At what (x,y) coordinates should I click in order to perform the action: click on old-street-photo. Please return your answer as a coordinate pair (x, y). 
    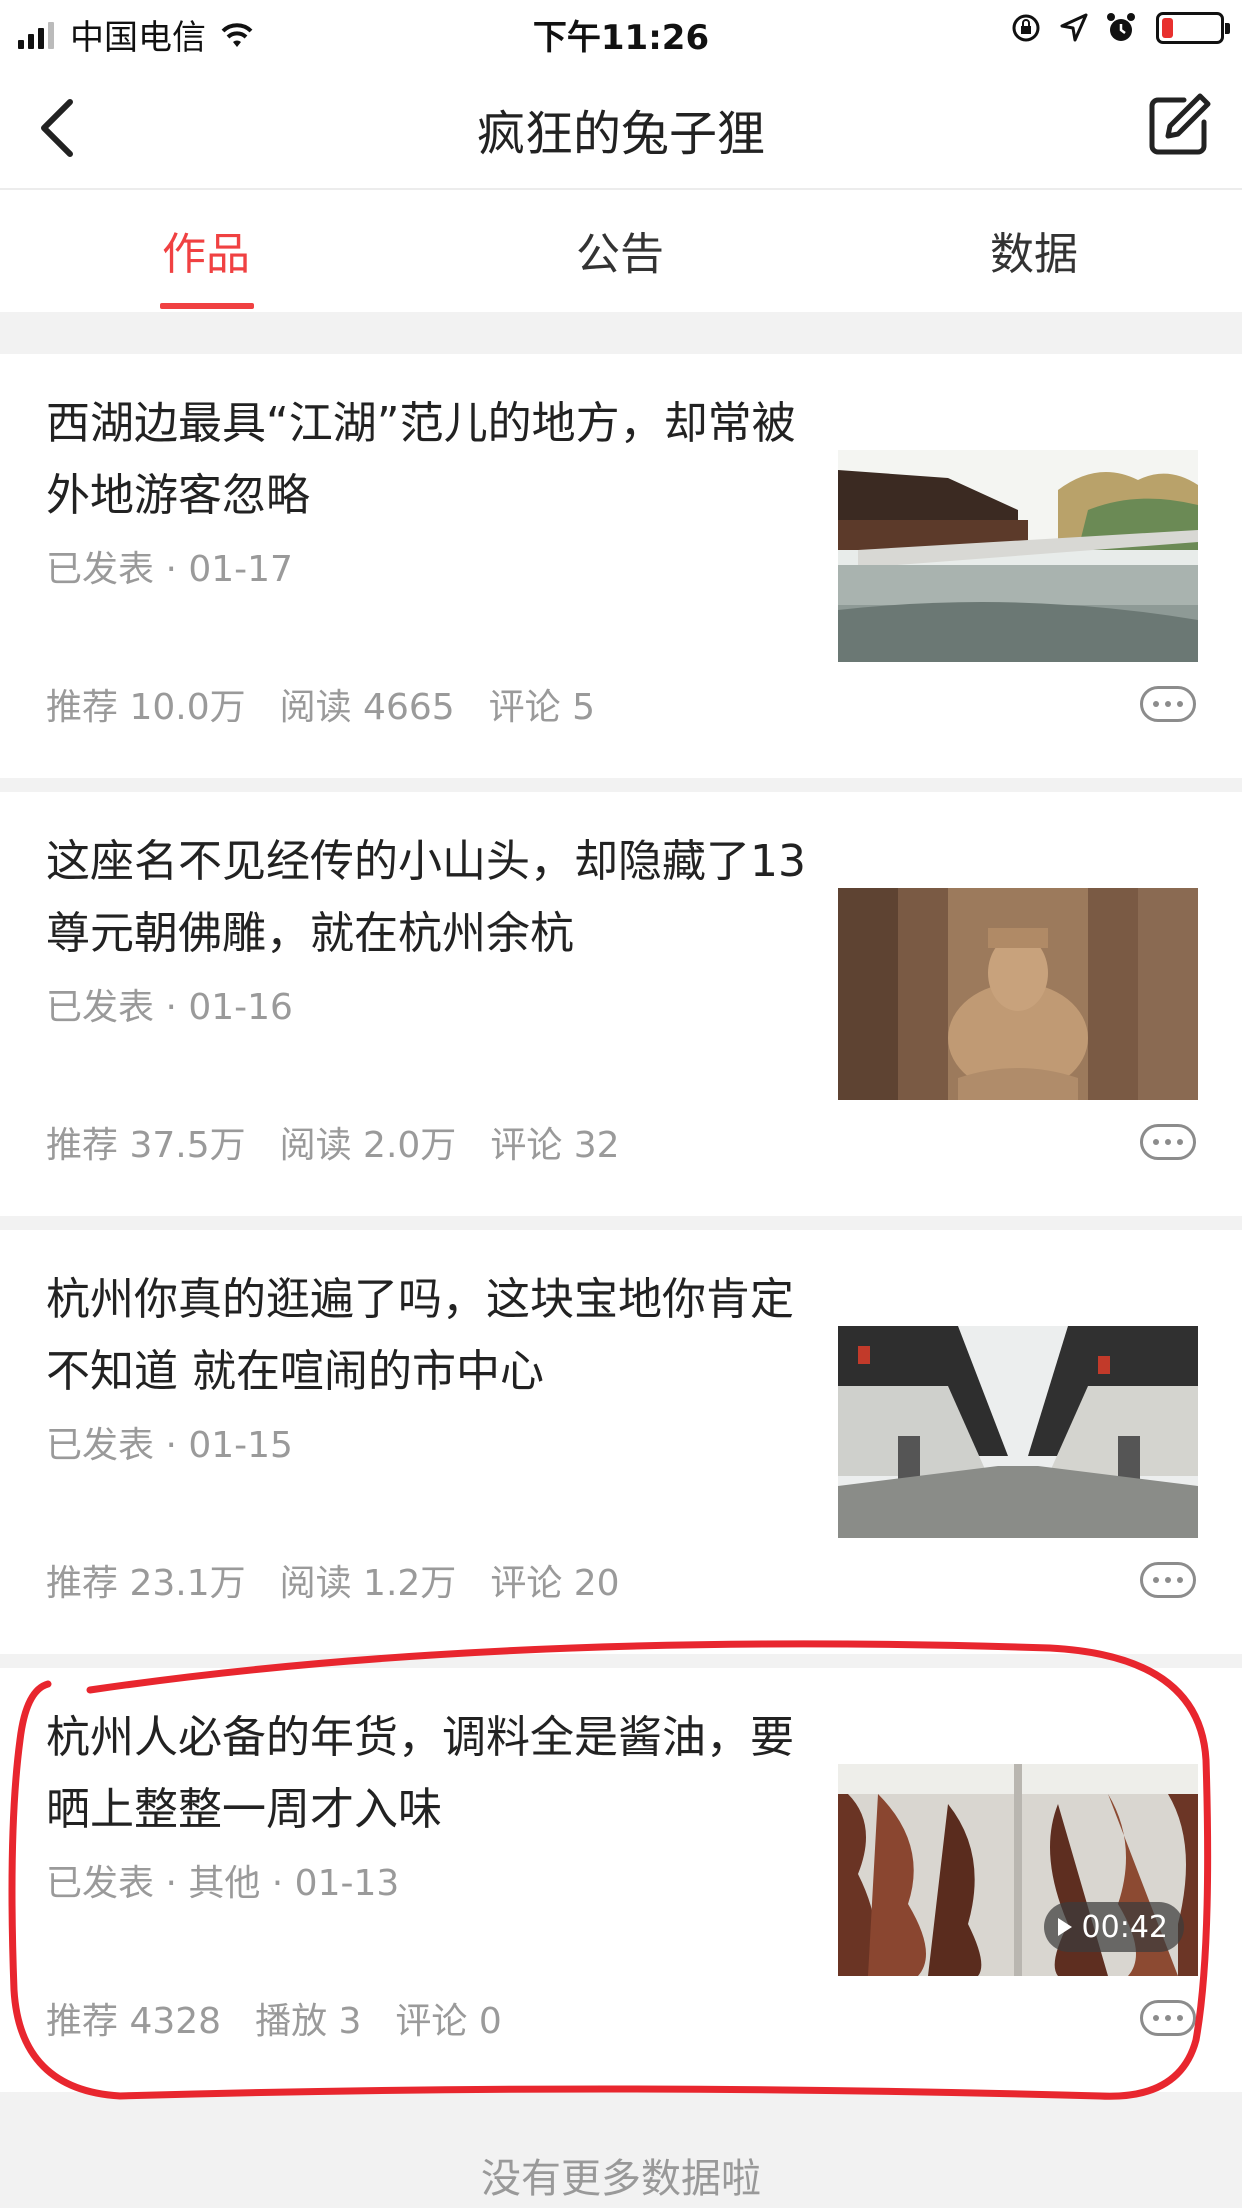
    Looking at the image, I should click on (1018, 1432).